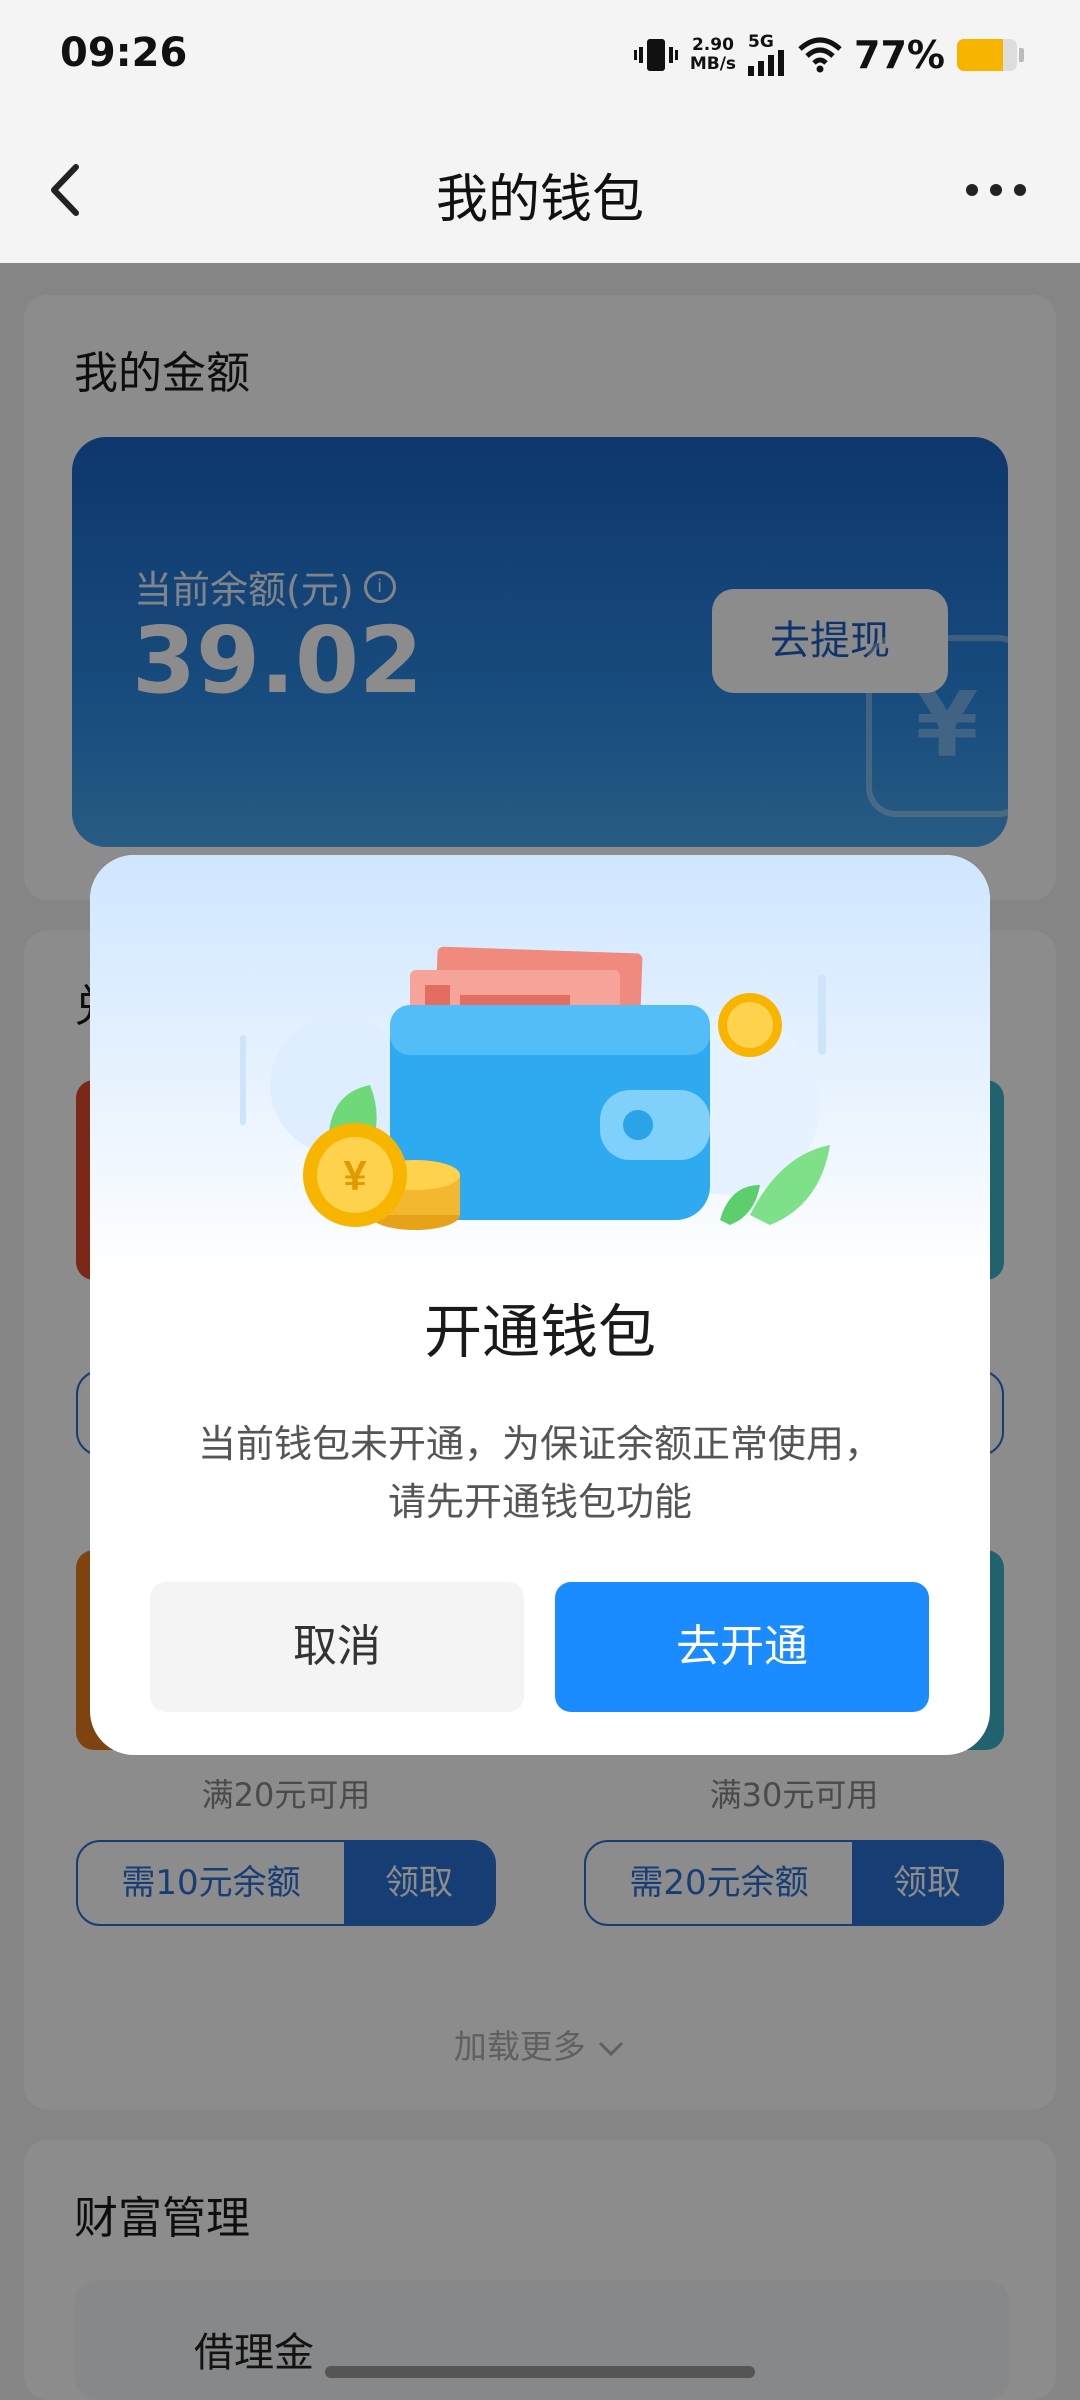 This screenshot has height=2400, width=1080. I want to click on more-dots-icon, so click(972, 190).